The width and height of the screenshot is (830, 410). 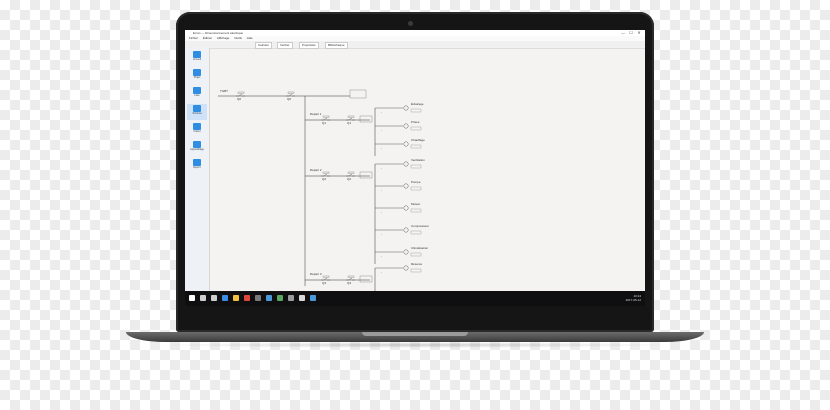 What do you see at coordinates (639, 33) in the screenshot?
I see `close-button: ✕` at bounding box center [639, 33].